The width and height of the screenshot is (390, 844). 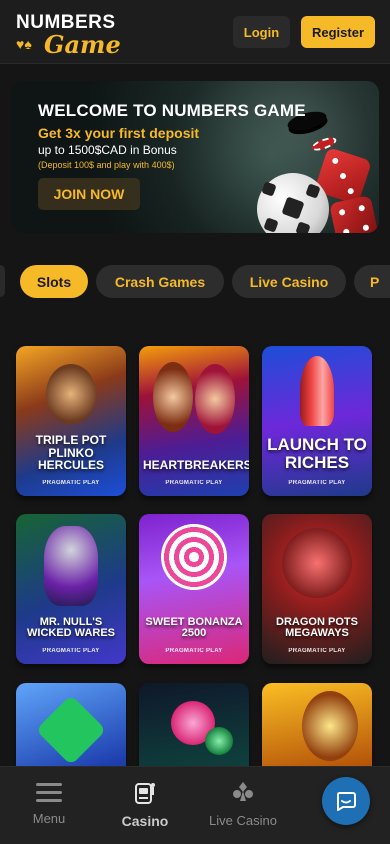 I want to click on numbers-game-logo: NUMBERS ♥♠ Game, so click(x=71, y=35).